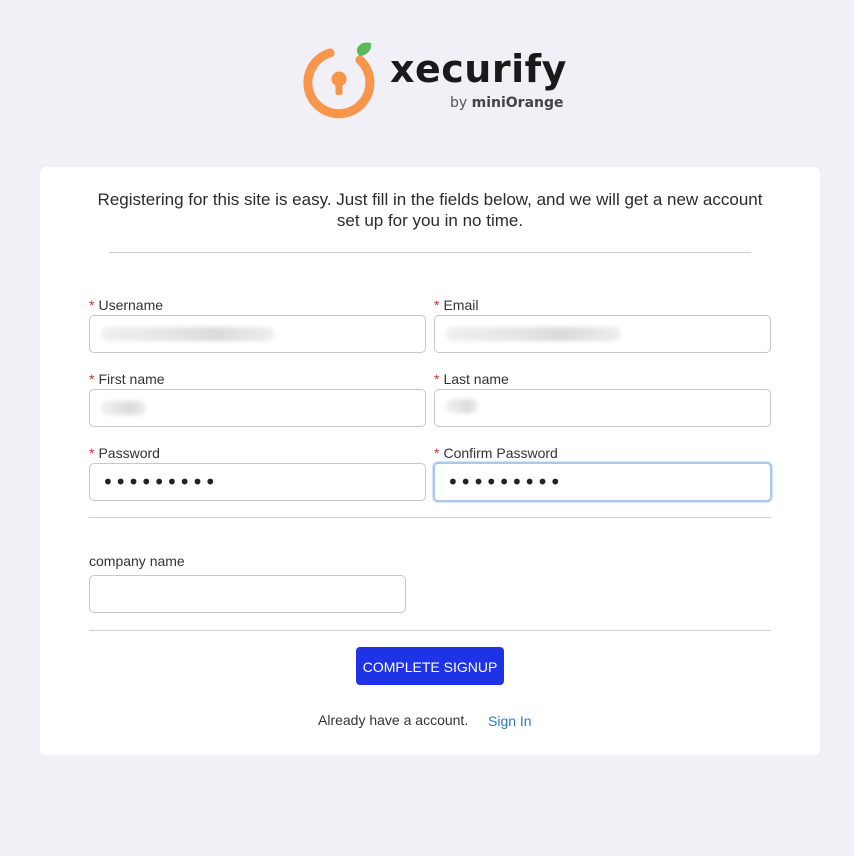 This screenshot has height=856, width=854. Describe the element at coordinates (430, 517) in the screenshot. I see `divider-middle` at that location.